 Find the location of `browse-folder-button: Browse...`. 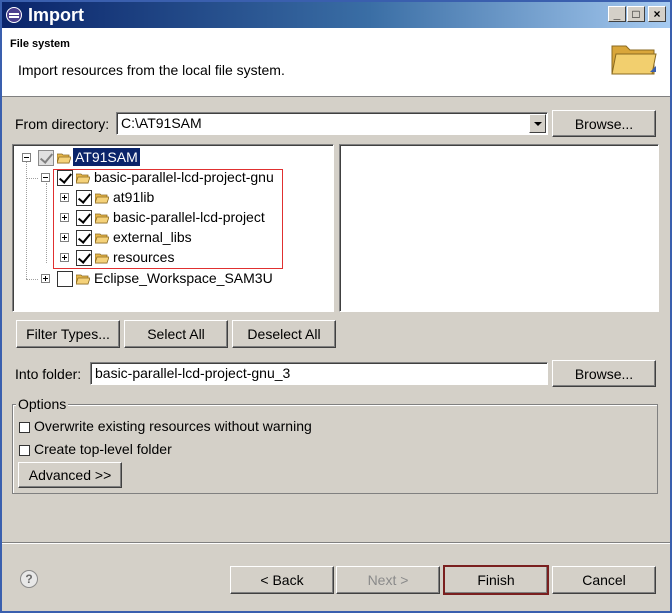

browse-folder-button: Browse... is located at coordinates (604, 373).